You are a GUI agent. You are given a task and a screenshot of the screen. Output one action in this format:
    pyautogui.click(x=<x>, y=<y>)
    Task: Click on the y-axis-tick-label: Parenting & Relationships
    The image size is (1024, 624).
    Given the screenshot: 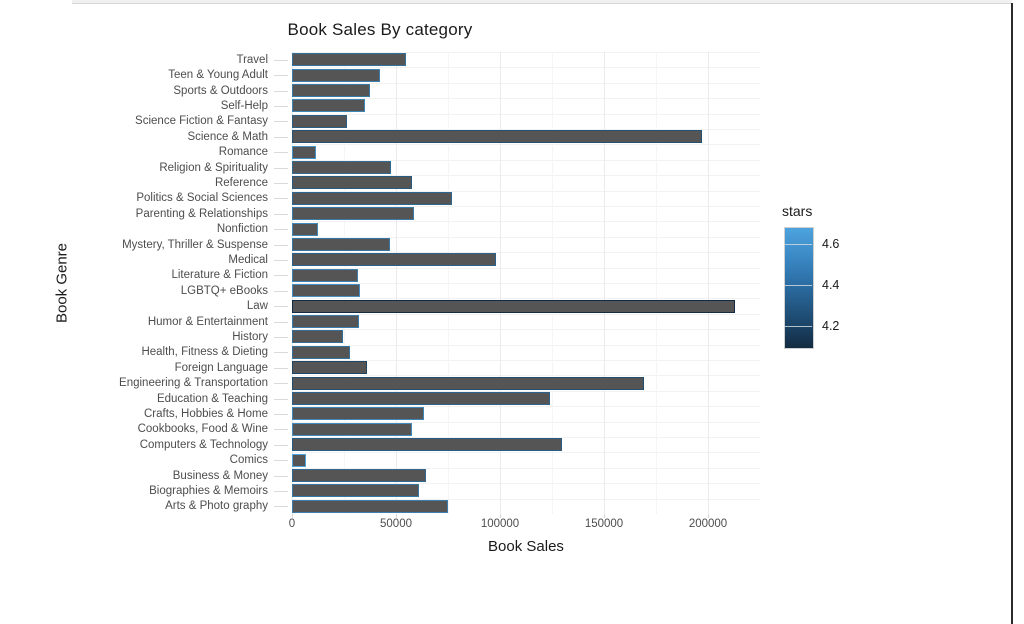 What is the action you would take?
    pyautogui.click(x=201, y=213)
    